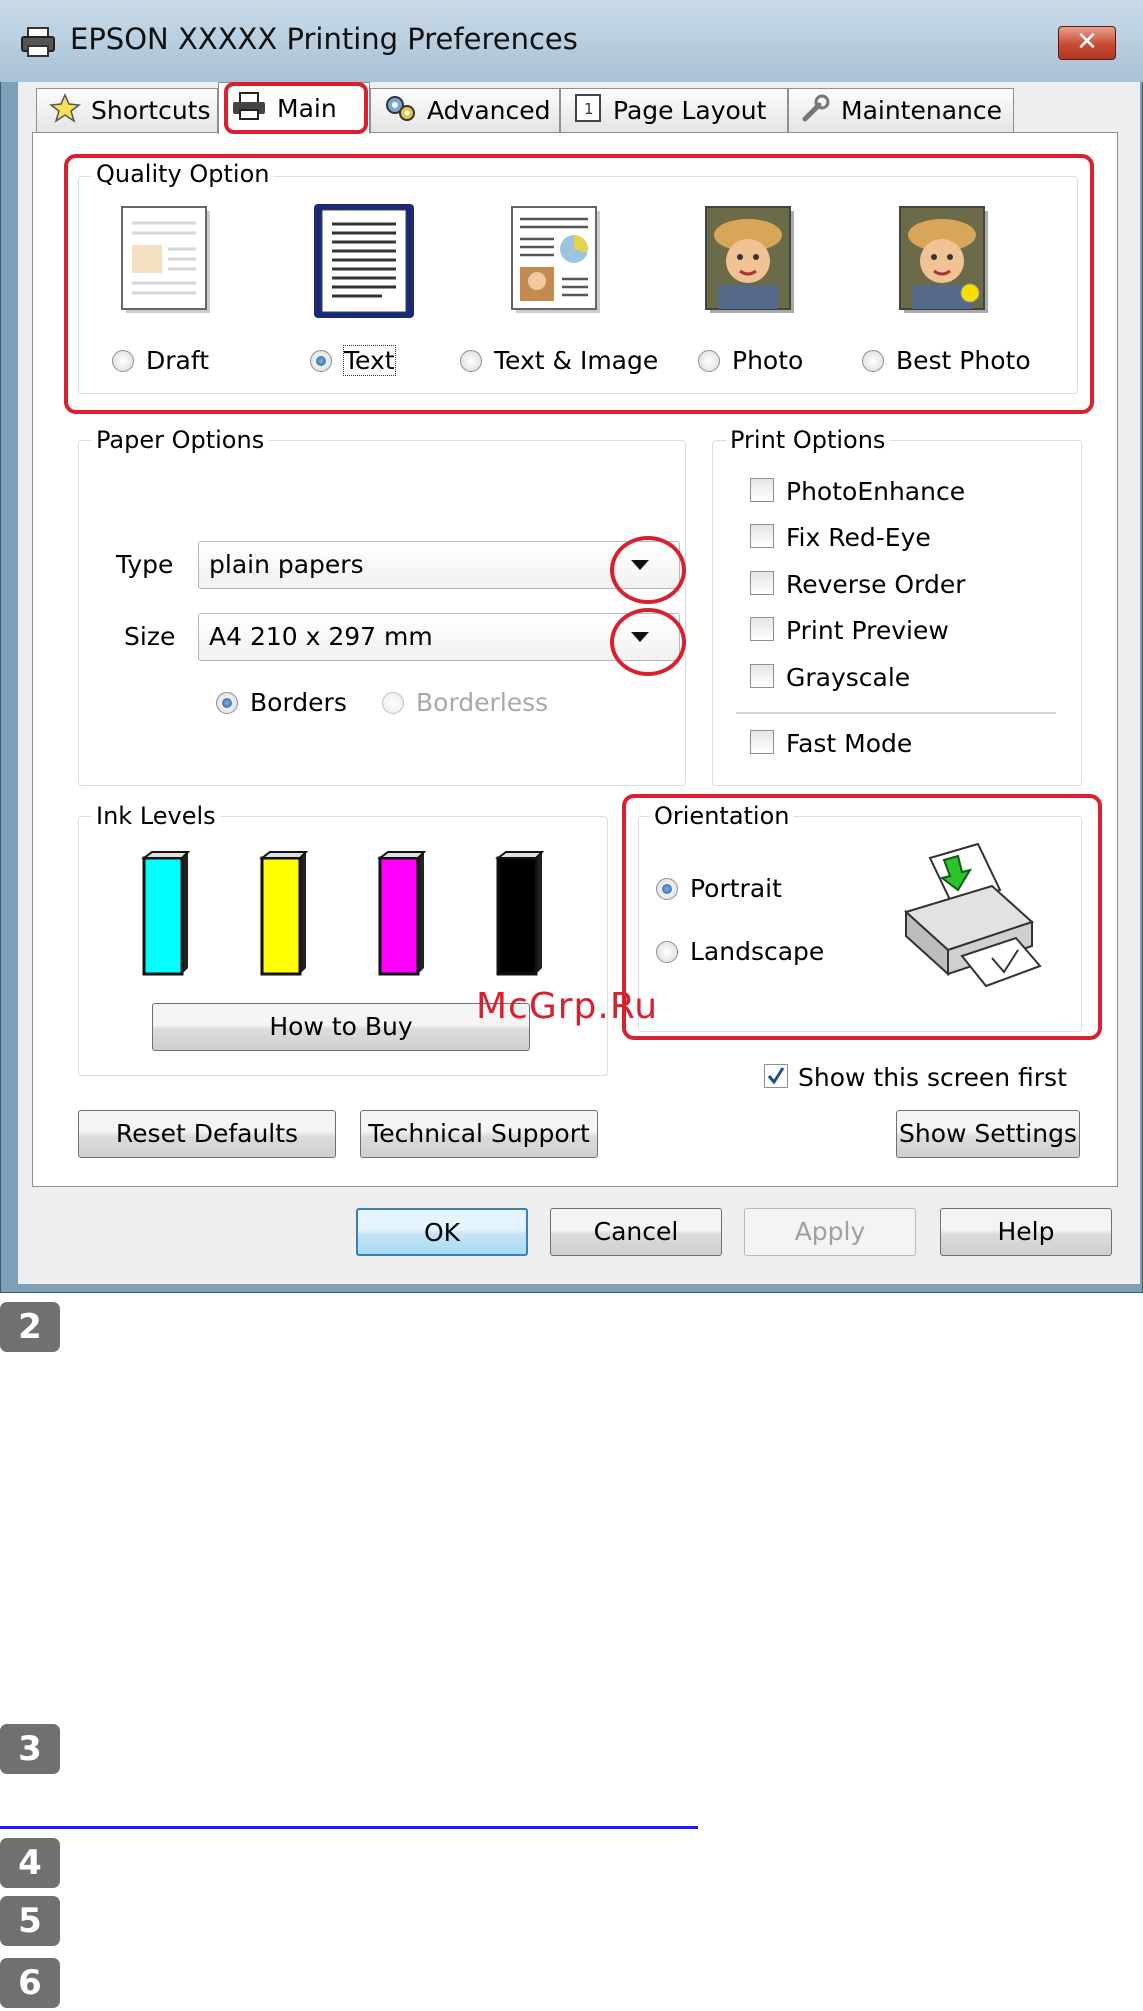  I want to click on borderless-label: Borderless, so click(482, 702).